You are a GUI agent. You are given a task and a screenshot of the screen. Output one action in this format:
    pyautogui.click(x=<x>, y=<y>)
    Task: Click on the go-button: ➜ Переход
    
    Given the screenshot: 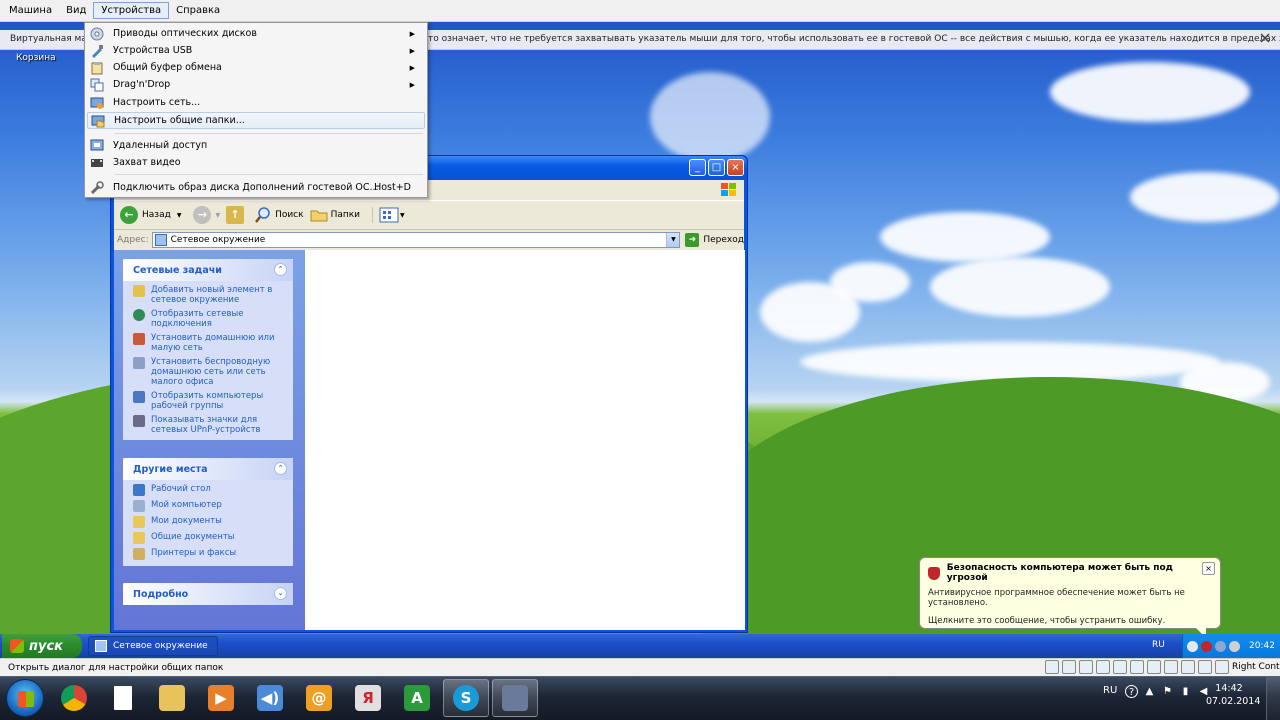 What is the action you would take?
    pyautogui.click(x=714, y=240)
    